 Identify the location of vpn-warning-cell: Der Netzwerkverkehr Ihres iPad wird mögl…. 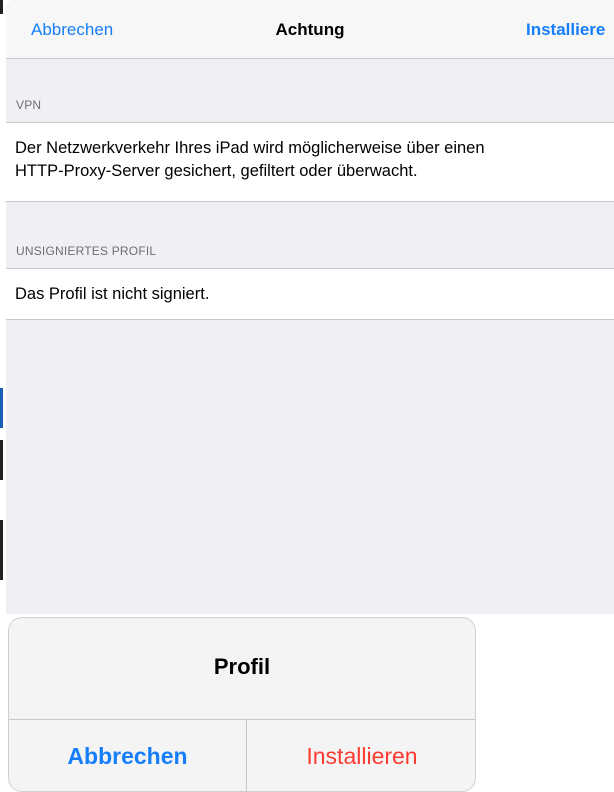
(310, 162).